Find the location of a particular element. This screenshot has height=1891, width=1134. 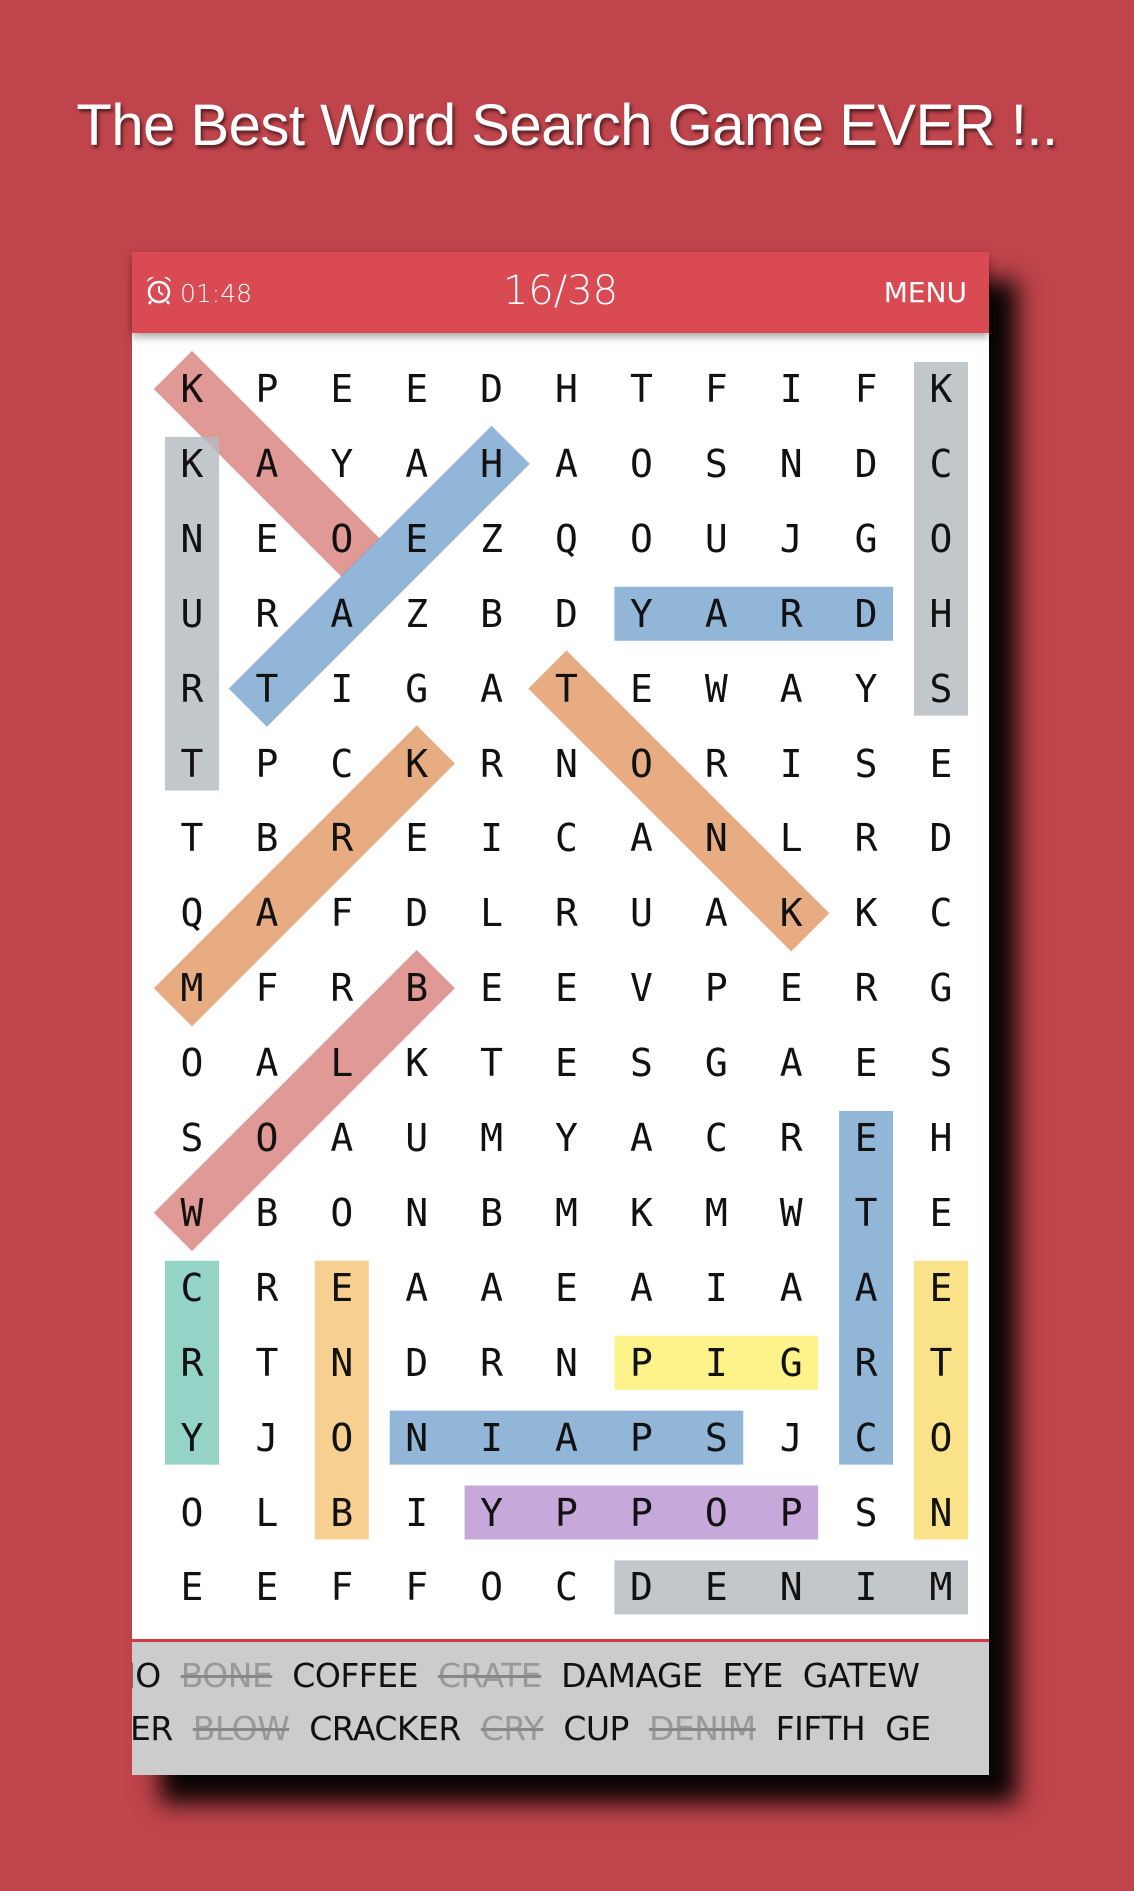

grid-letter: L is located at coordinates (492, 913).